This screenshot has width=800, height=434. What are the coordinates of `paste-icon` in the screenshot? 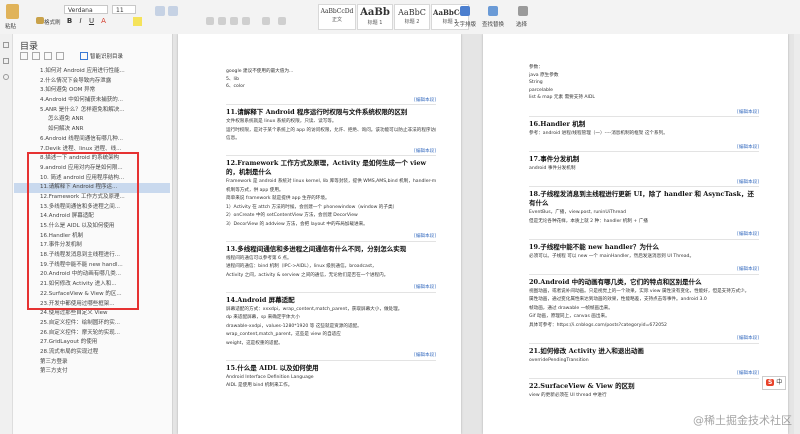 It's located at (12, 11).